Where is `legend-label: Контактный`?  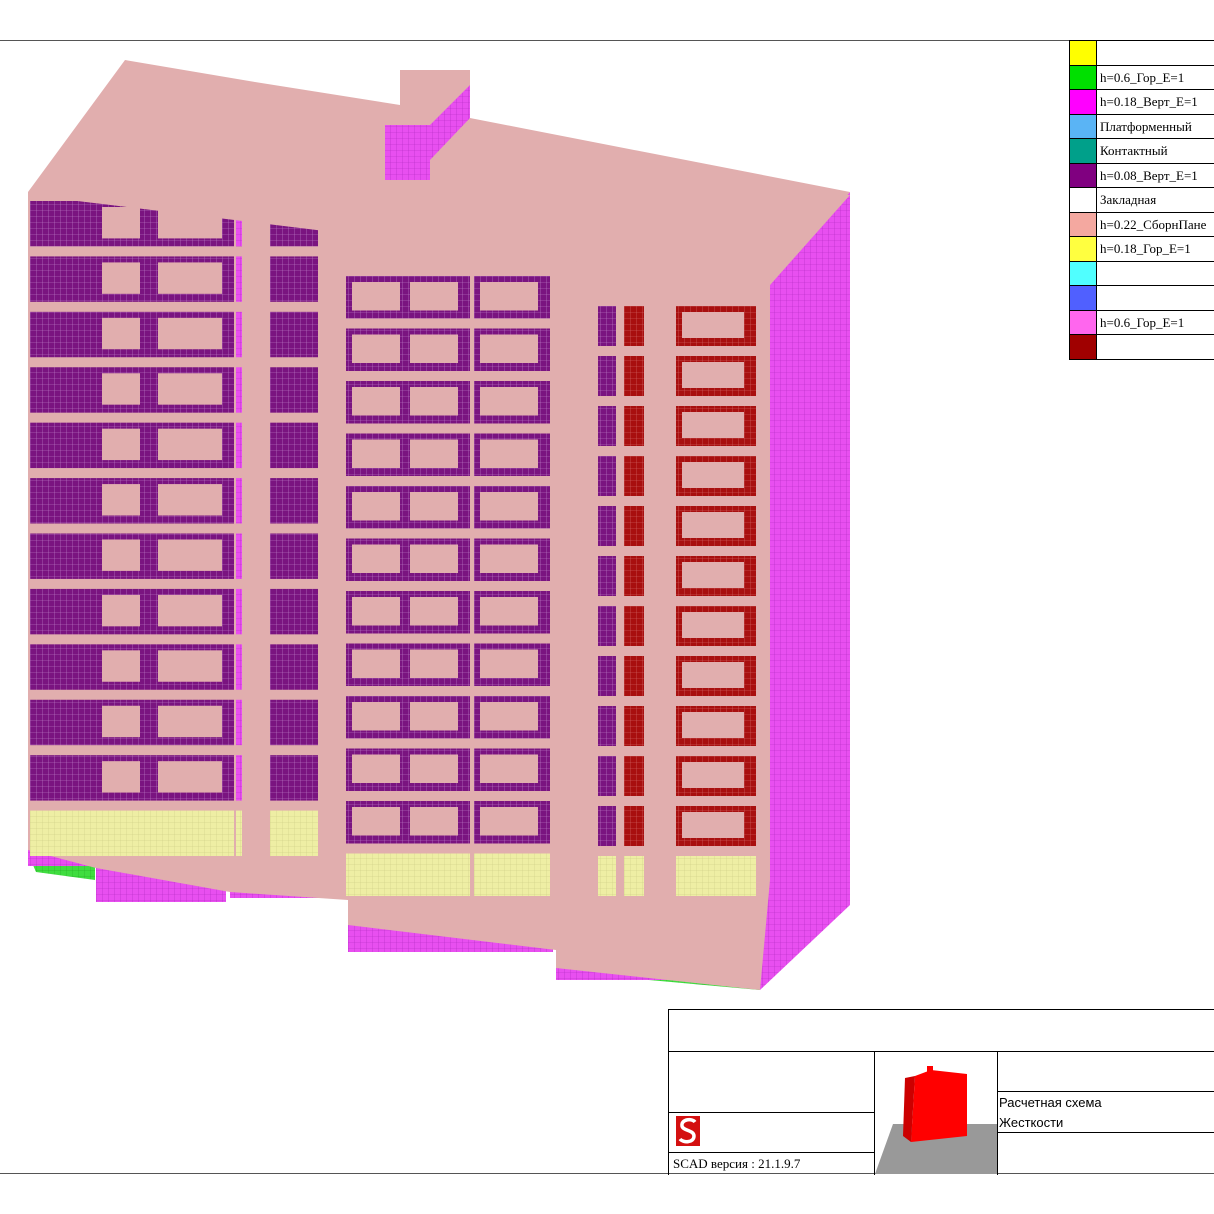 legend-label: Контактный is located at coordinates (1134, 150).